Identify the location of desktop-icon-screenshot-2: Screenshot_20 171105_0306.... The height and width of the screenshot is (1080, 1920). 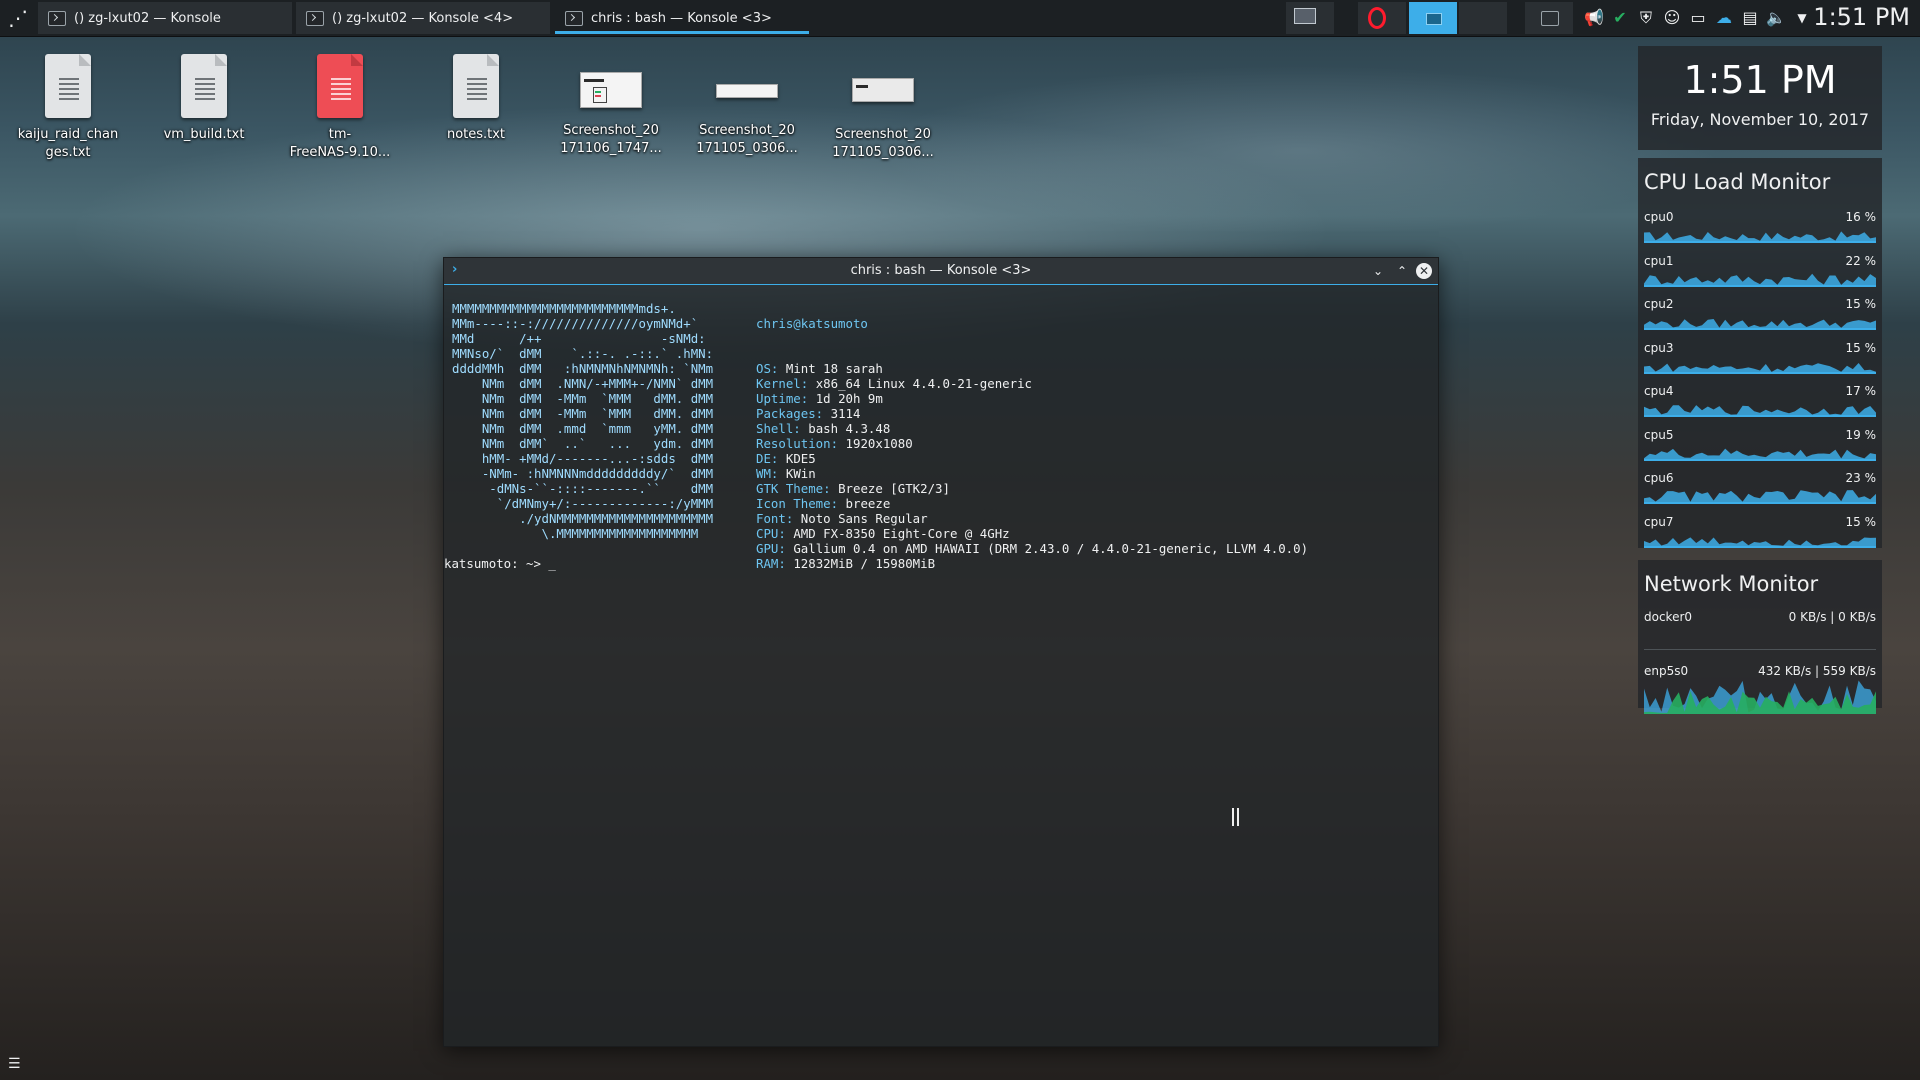
(747, 106).